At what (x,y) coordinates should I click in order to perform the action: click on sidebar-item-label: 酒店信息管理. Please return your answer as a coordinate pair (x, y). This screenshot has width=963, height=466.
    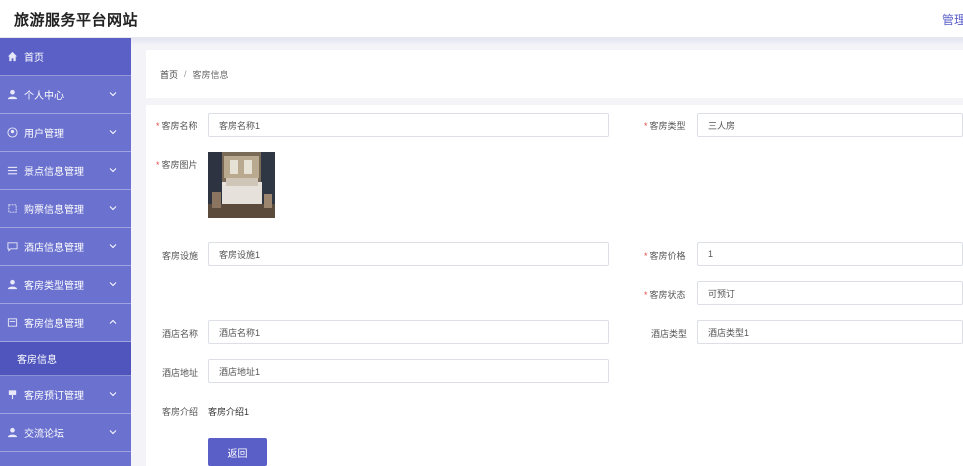
    Looking at the image, I should click on (54, 248).